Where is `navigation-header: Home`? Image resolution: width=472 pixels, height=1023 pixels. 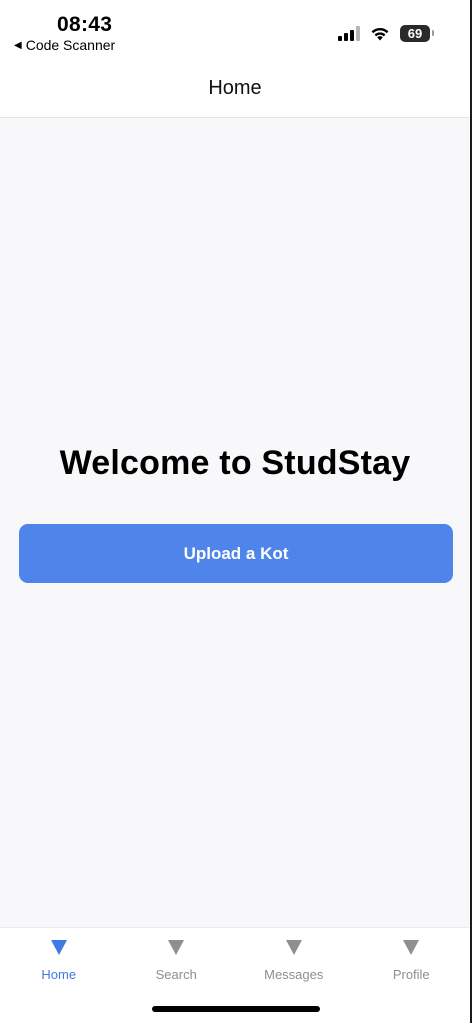
navigation-header: Home is located at coordinates (235, 89).